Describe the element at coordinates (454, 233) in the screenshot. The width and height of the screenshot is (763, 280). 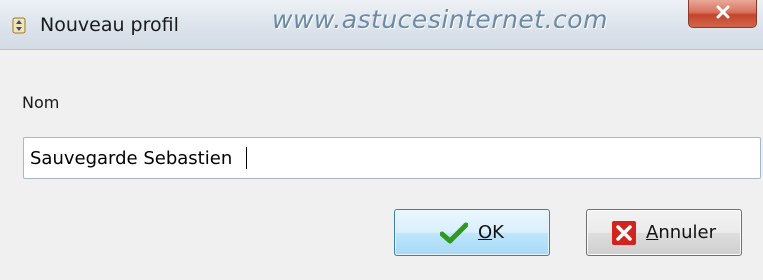
I see `checkmark-icon` at that location.